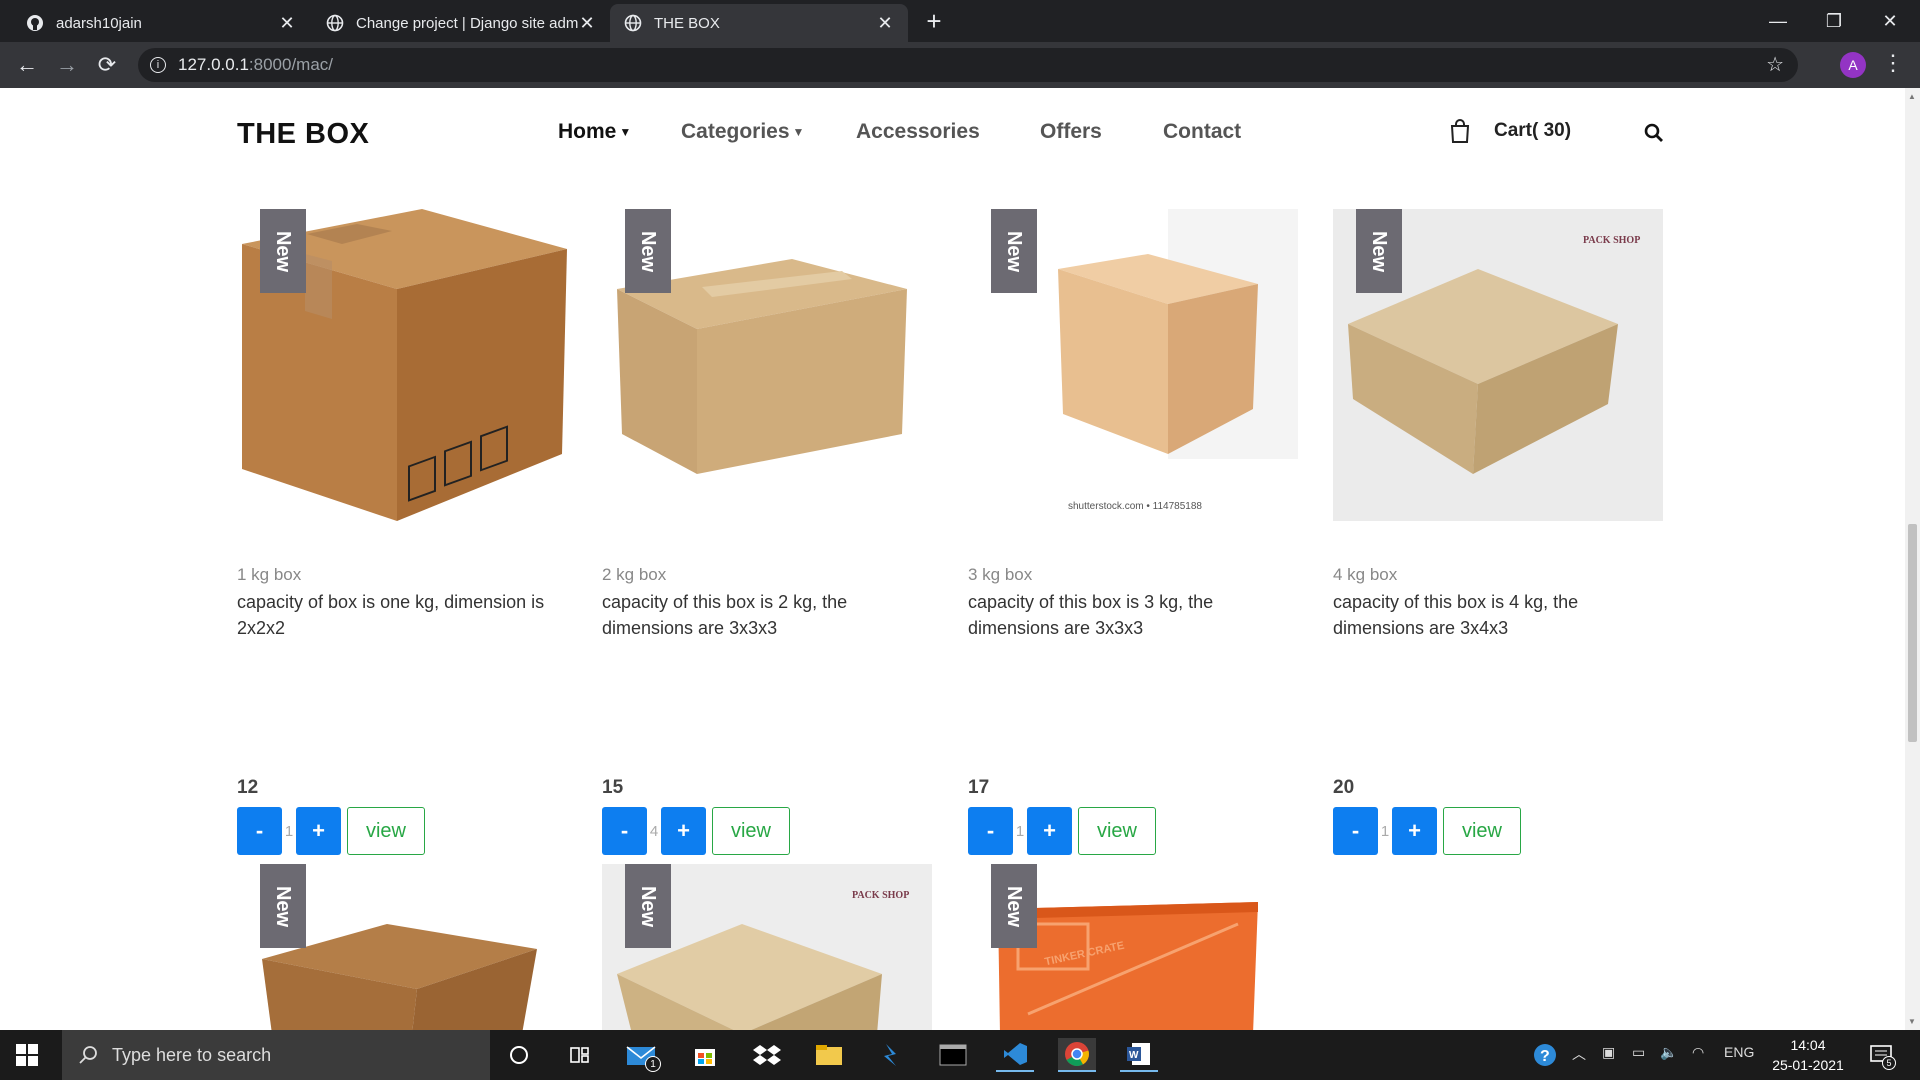 This screenshot has height=1080, width=1920. Describe the element at coordinates (67, 65) in the screenshot. I see `forward-button: →` at that location.